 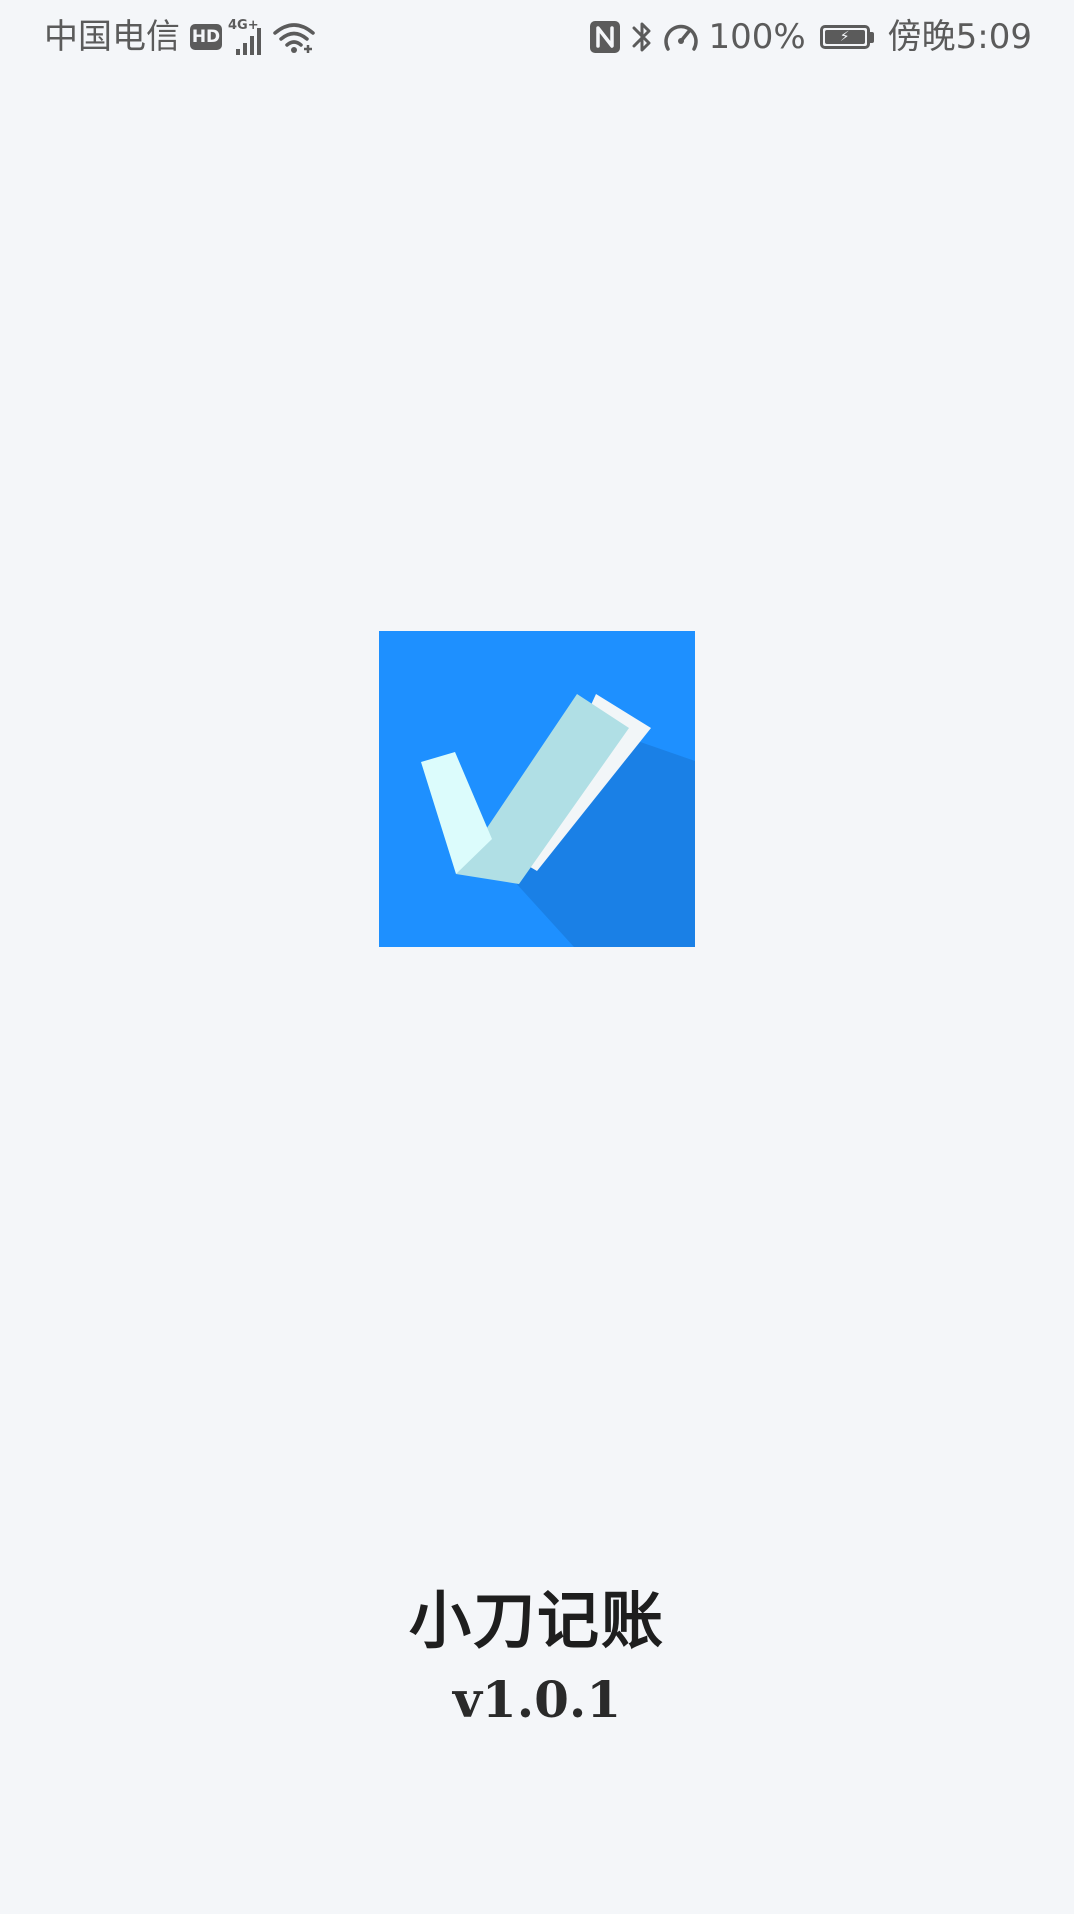 What do you see at coordinates (871, 37) in the screenshot?
I see `battery-tip` at bounding box center [871, 37].